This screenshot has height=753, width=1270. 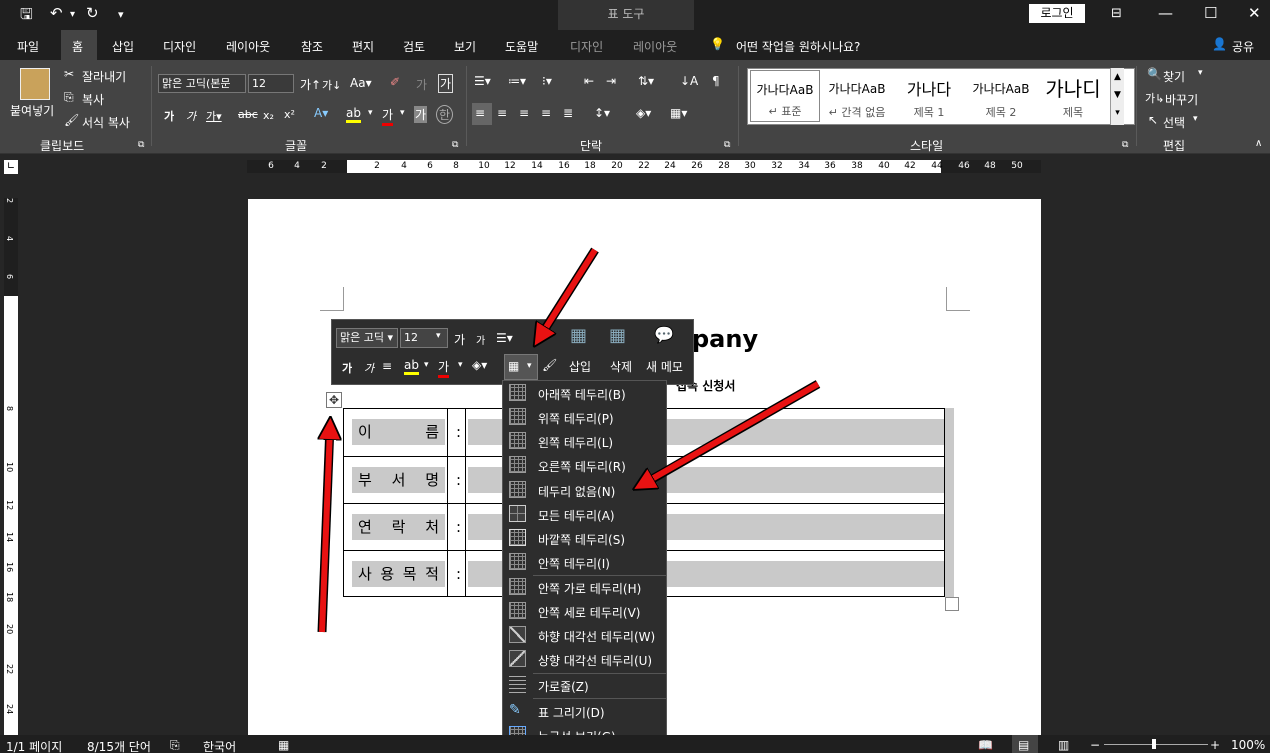 I want to click on menu-horizontal-line: 가로줄(Z), so click(x=584, y=685).